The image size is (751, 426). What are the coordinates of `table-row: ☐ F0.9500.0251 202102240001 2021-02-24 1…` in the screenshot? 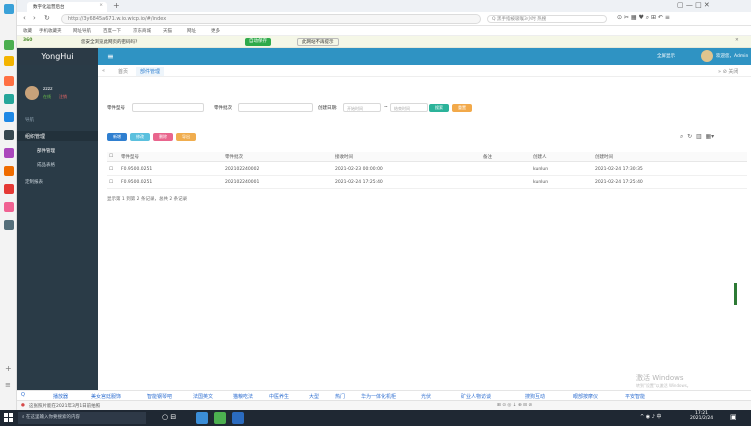 It's located at (427, 183).